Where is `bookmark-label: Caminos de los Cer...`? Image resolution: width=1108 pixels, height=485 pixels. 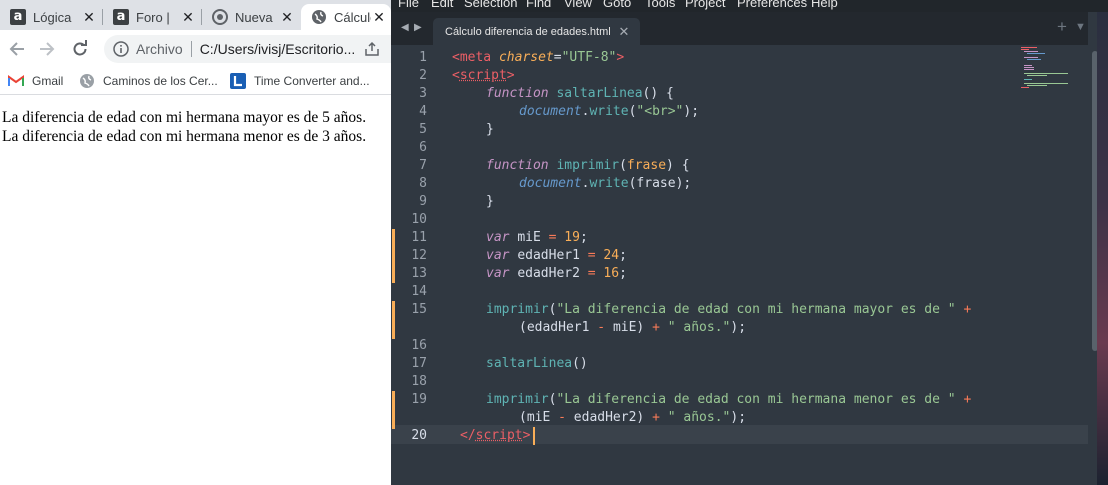 bookmark-label: Caminos de los Cer... is located at coordinates (160, 81).